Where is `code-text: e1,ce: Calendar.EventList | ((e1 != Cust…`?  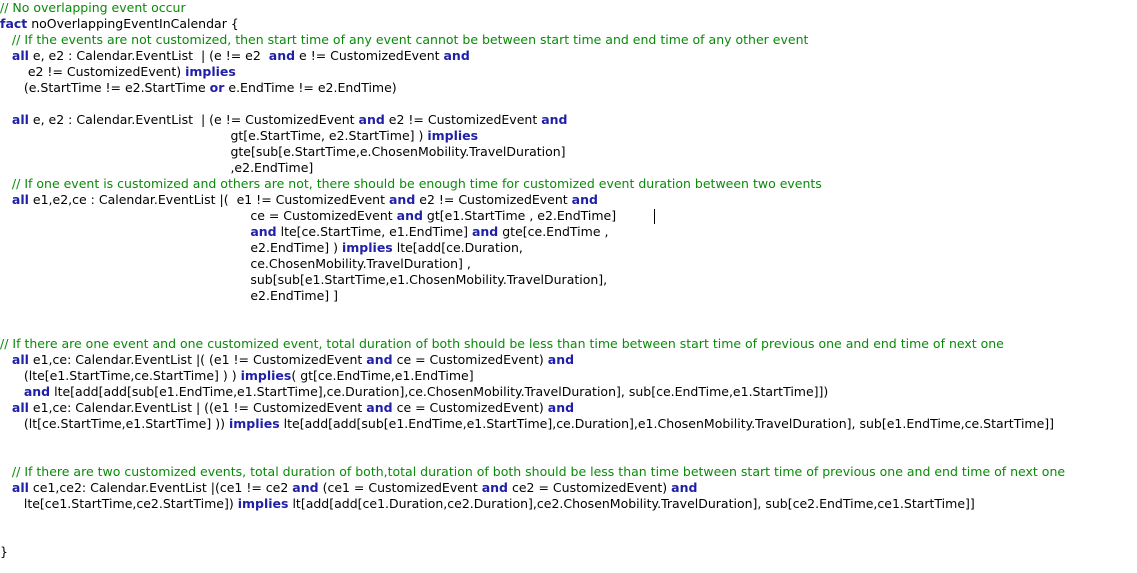 code-text: e1,ce: Calendar.EventList | ((e1 != Cust… is located at coordinates (197, 407).